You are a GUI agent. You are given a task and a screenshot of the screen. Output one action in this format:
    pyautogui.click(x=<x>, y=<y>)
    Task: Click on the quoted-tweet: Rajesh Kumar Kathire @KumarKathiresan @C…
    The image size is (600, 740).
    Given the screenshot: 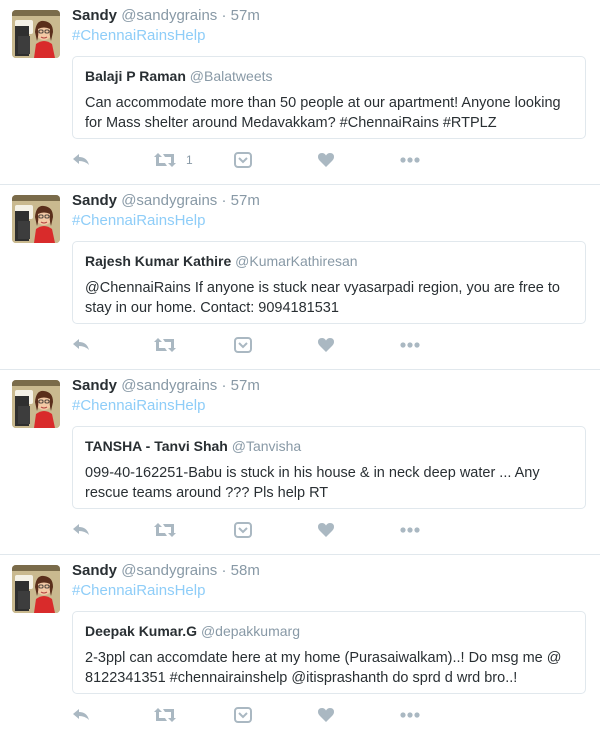 What is the action you would take?
    pyautogui.click(x=329, y=282)
    